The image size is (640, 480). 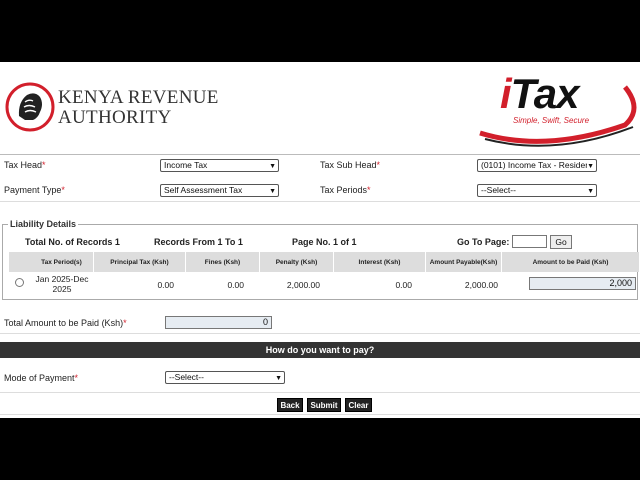 I want to click on kra-line-2: Authority, so click(x=115, y=117).